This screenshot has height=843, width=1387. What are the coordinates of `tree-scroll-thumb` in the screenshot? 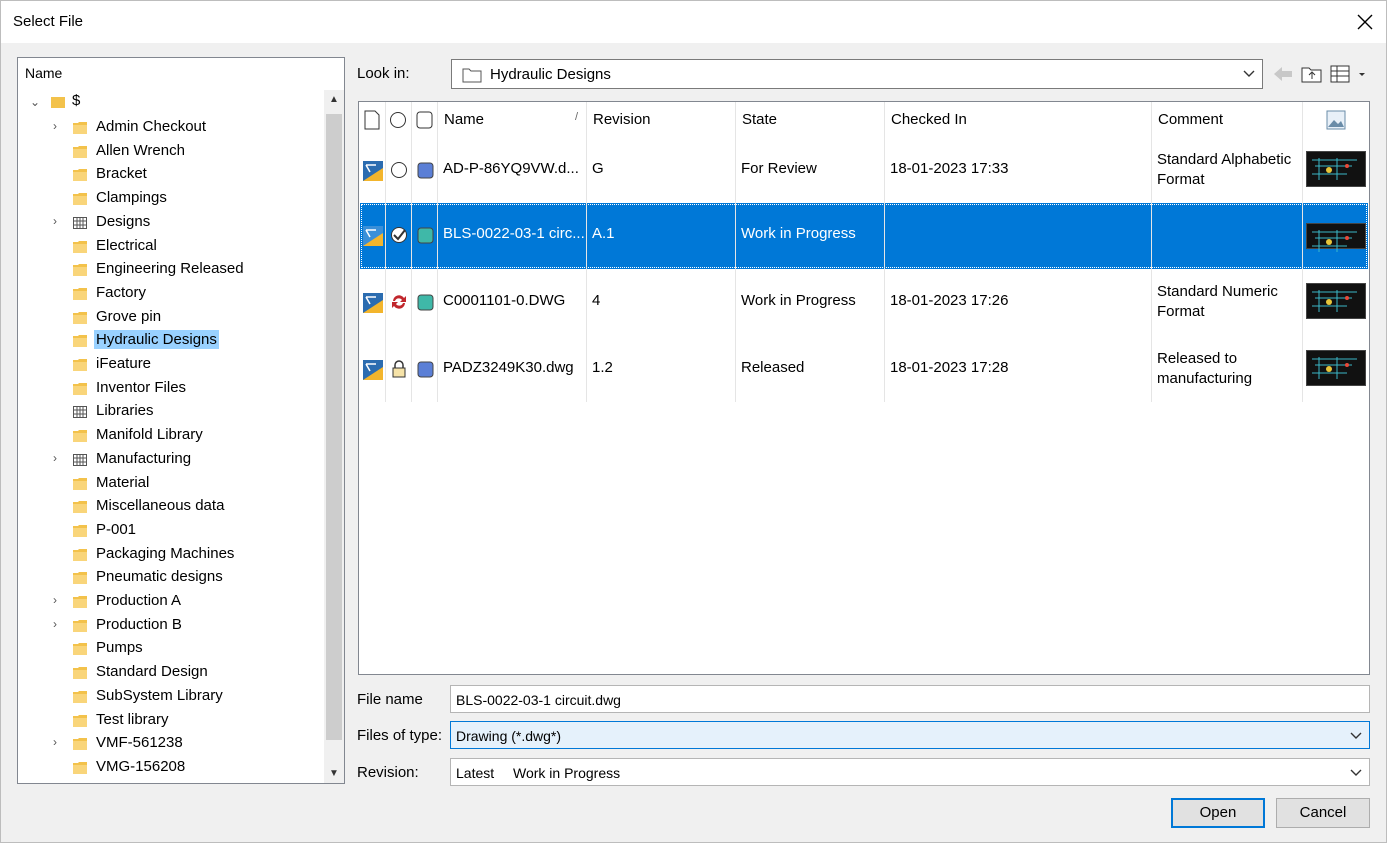 It's located at (334, 427).